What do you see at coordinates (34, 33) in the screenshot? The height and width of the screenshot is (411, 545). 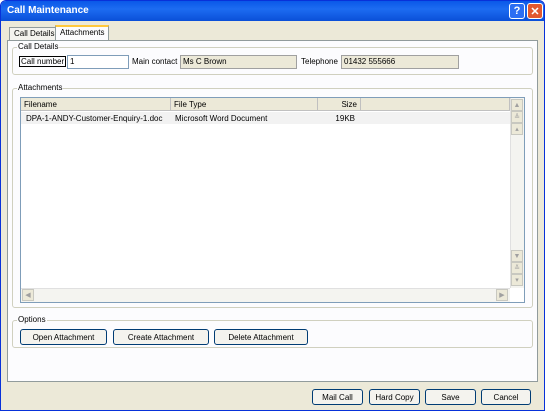 I see `tab-call-details: Call Details` at bounding box center [34, 33].